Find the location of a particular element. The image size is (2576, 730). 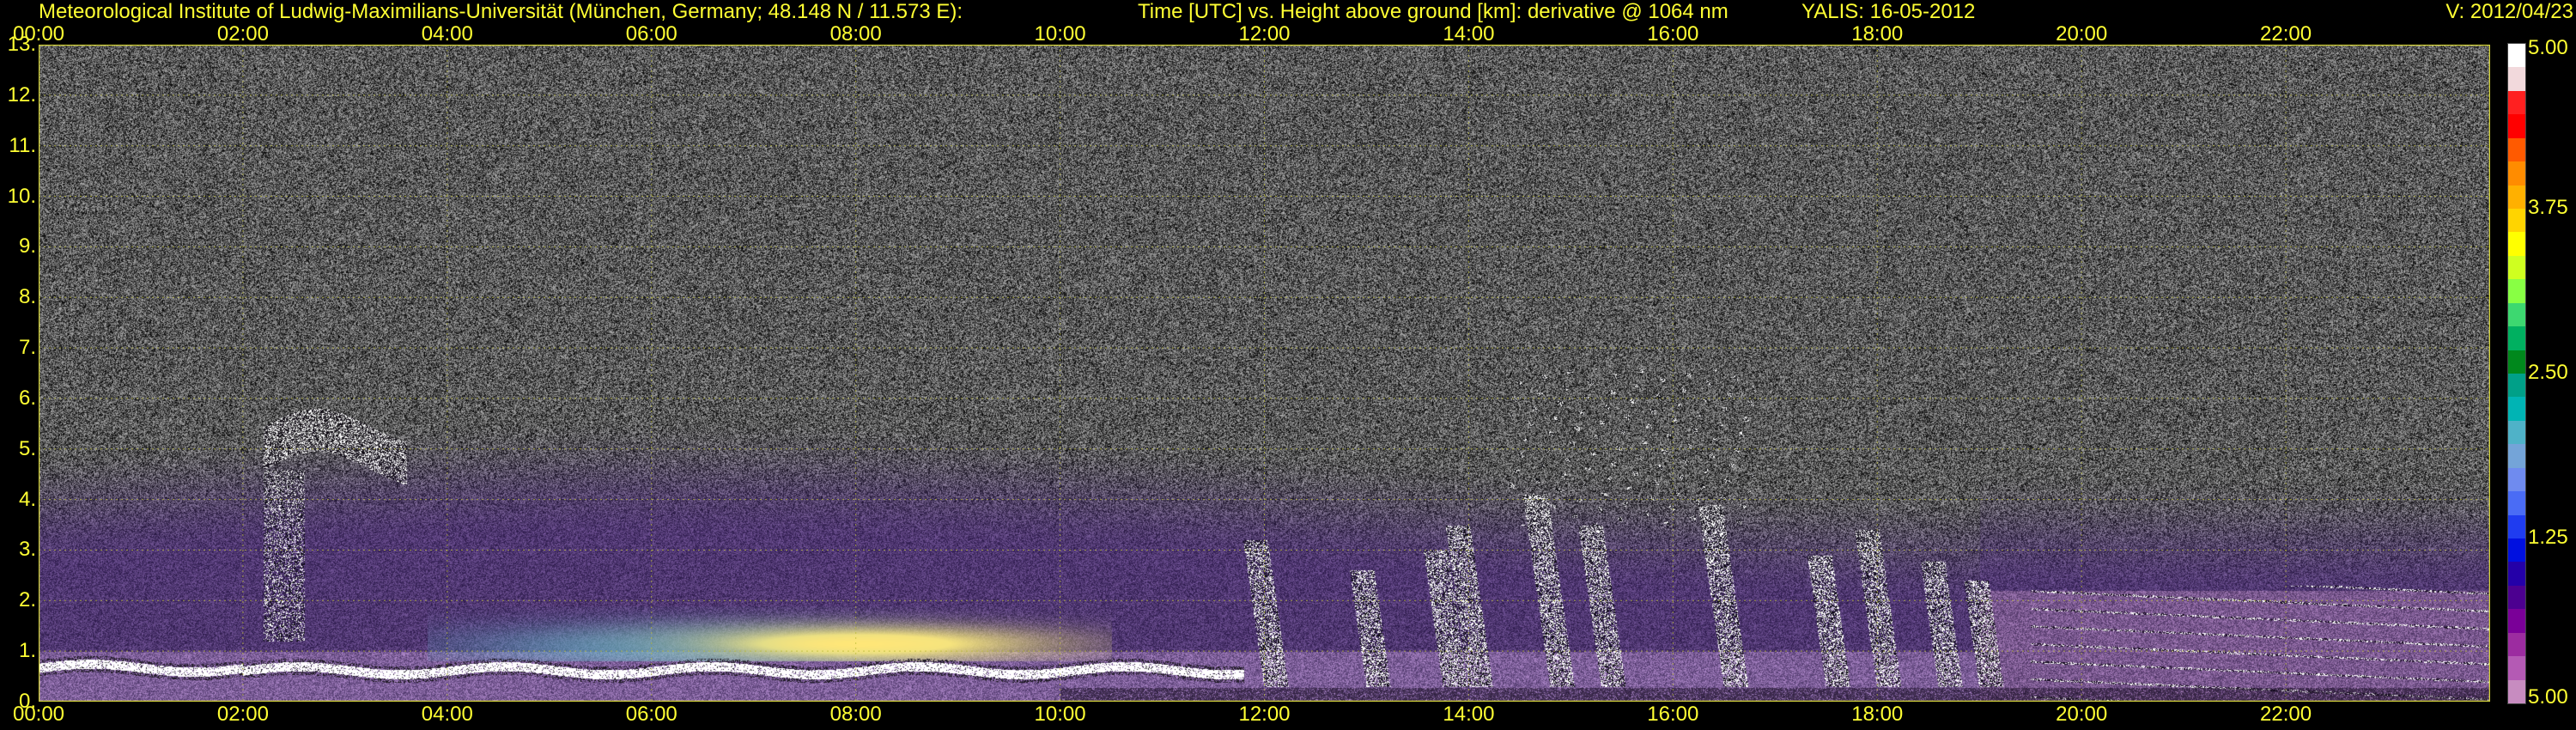

y-tick-label: 1. is located at coordinates (27, 651).